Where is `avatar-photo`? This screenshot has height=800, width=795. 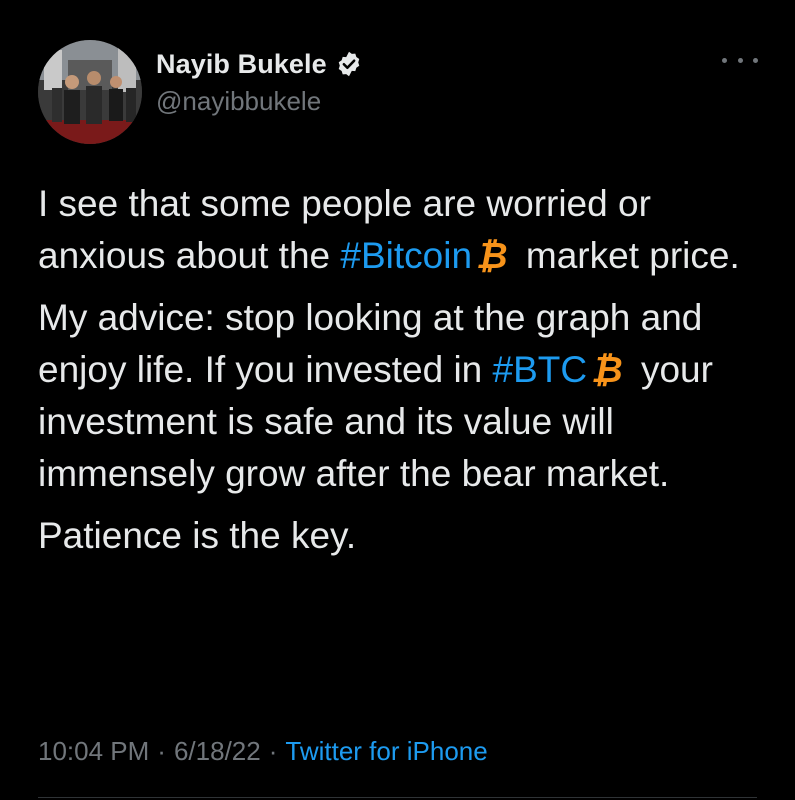 avatar-photo is located at coordinates (90, 92).